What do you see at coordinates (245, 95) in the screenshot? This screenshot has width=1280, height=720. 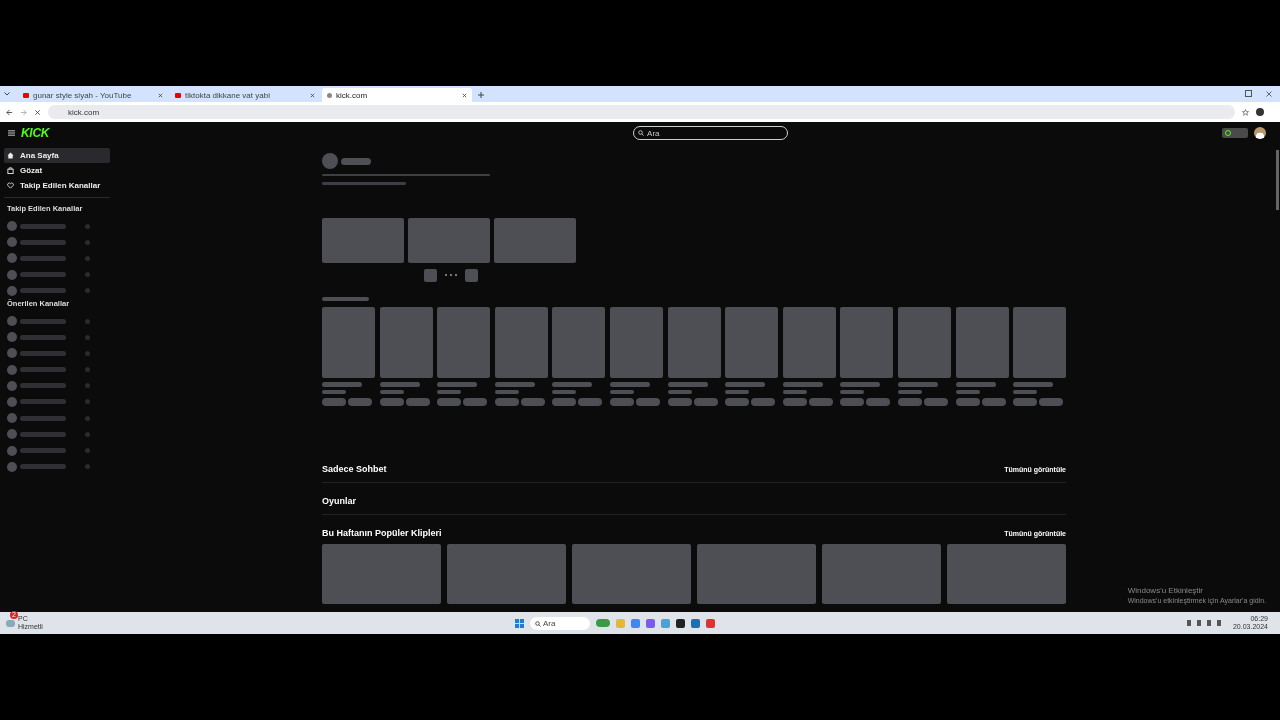 I see `browser-tab: tiktokta dikkane vat yabi` at bounding box center [245, 95].